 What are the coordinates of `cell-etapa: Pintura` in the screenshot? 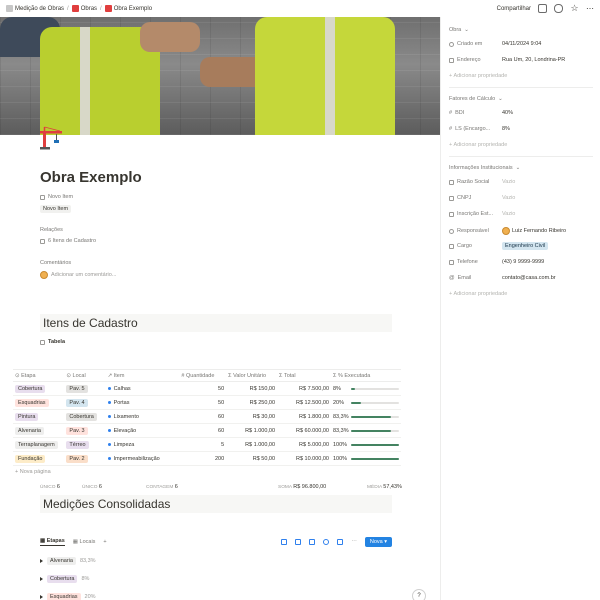 It's located at (39, 416).